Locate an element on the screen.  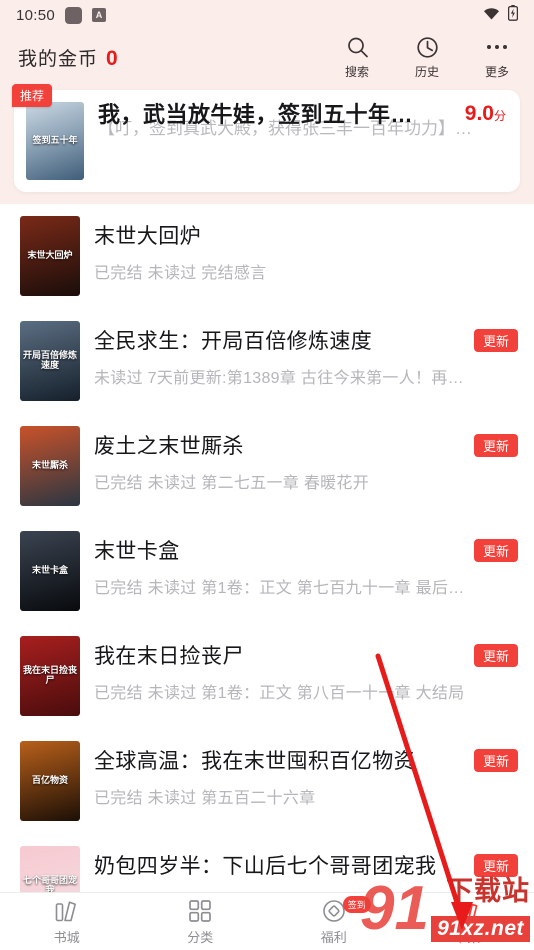
book-cover-title: 我在末日捡丧尸 is located at coordinates (49, 675).